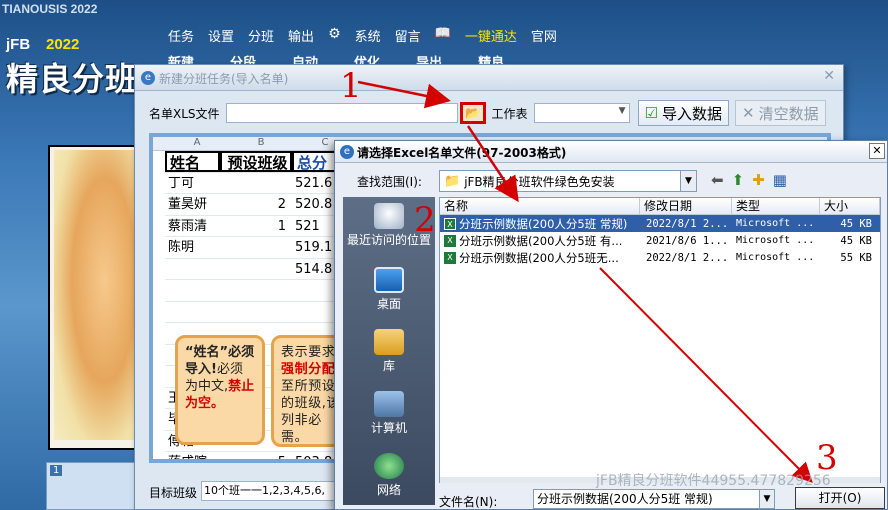  Describe the element at coordinates (625, 499) in the screenshot. I see `file-name-value: 分班示例数据(200人分5班 常规)` at that location.